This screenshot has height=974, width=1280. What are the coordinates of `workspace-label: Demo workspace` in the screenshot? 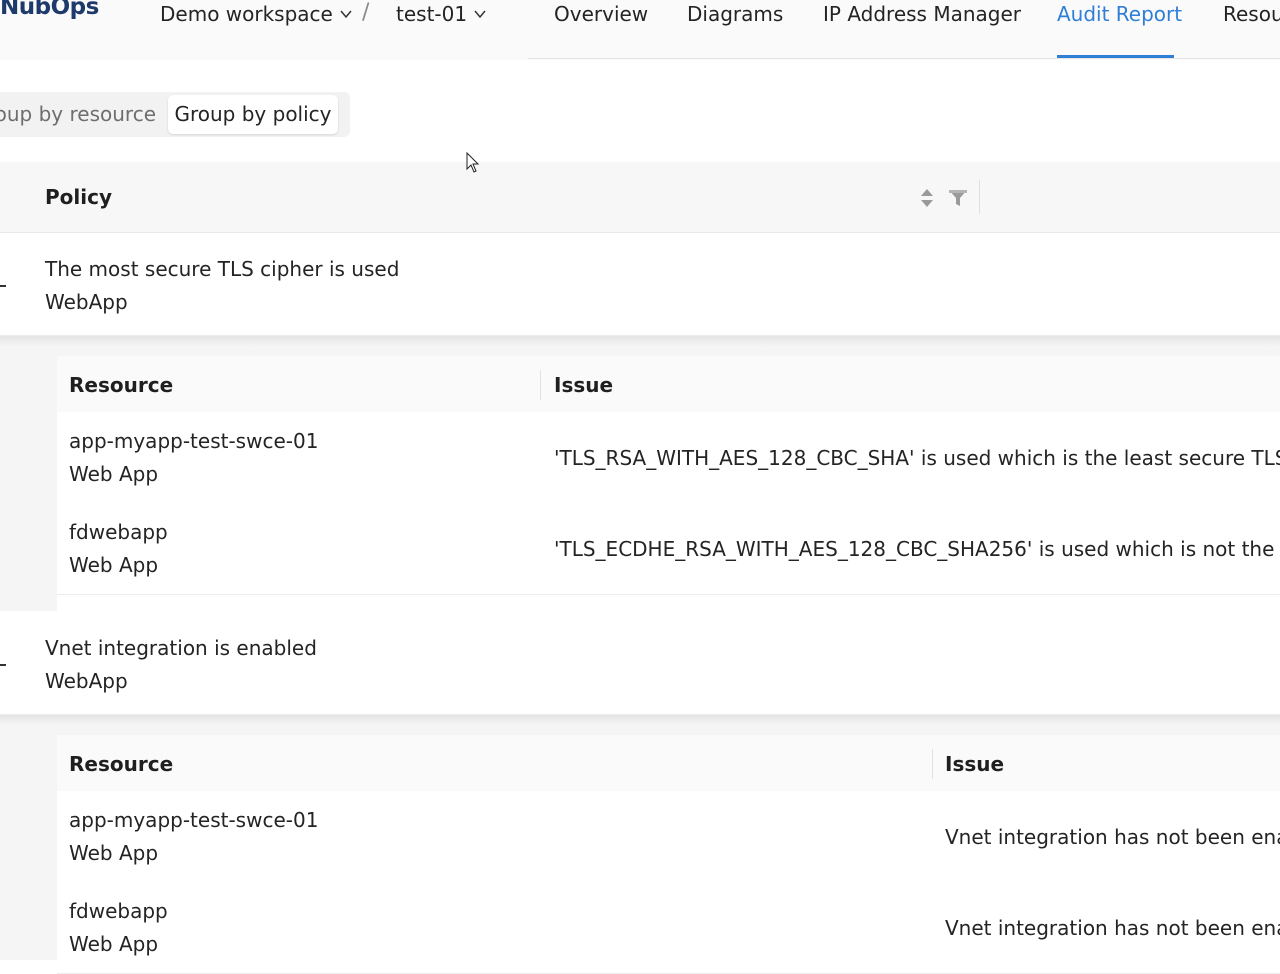 It's located at (246, 14).